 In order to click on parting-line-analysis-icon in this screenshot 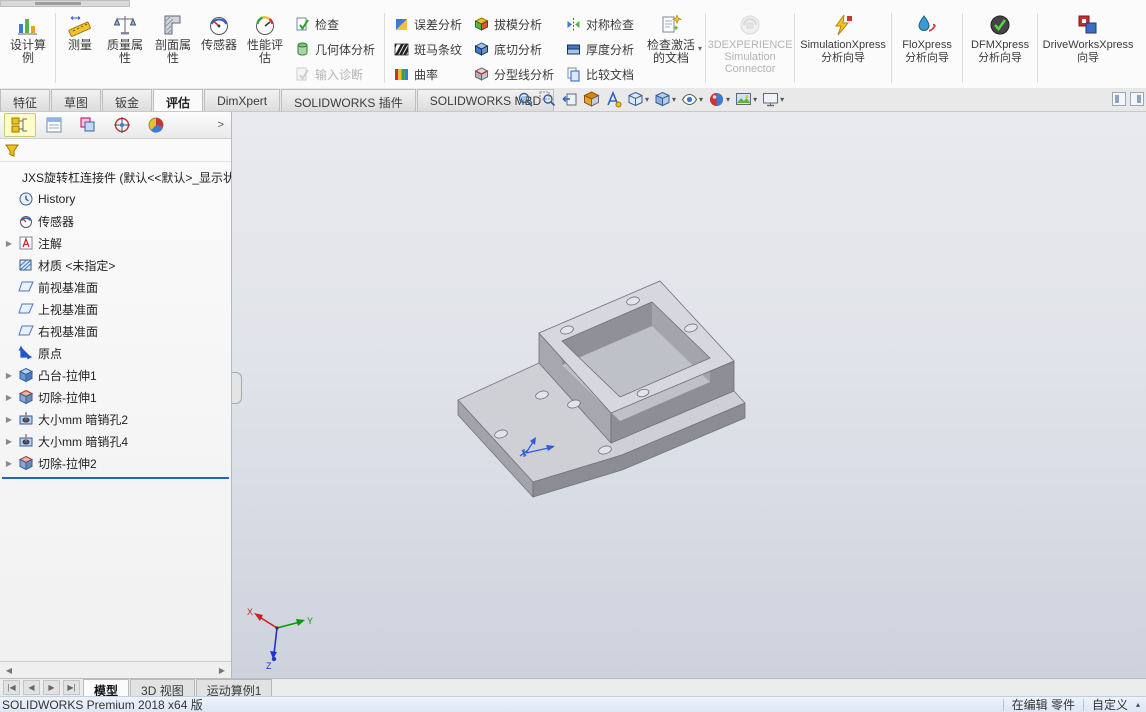, I will do `click(481, 73)`.